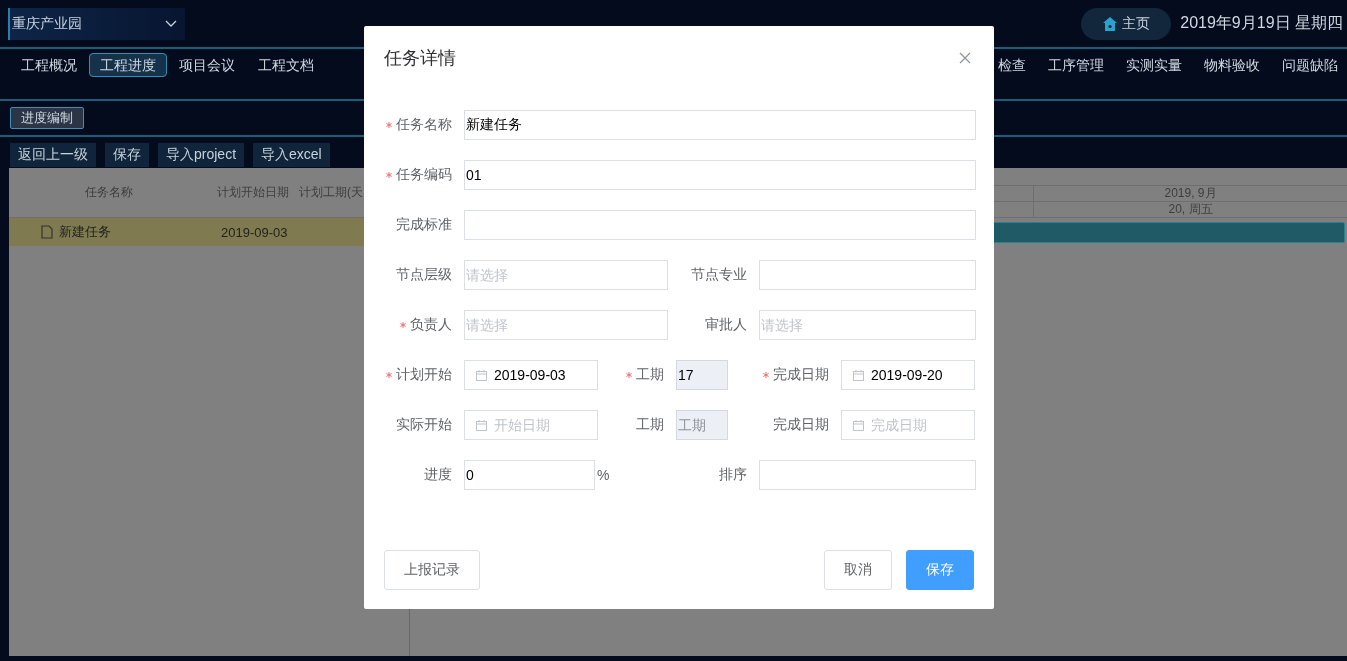  I want to click on field-label: 排序, so click(733, 475).